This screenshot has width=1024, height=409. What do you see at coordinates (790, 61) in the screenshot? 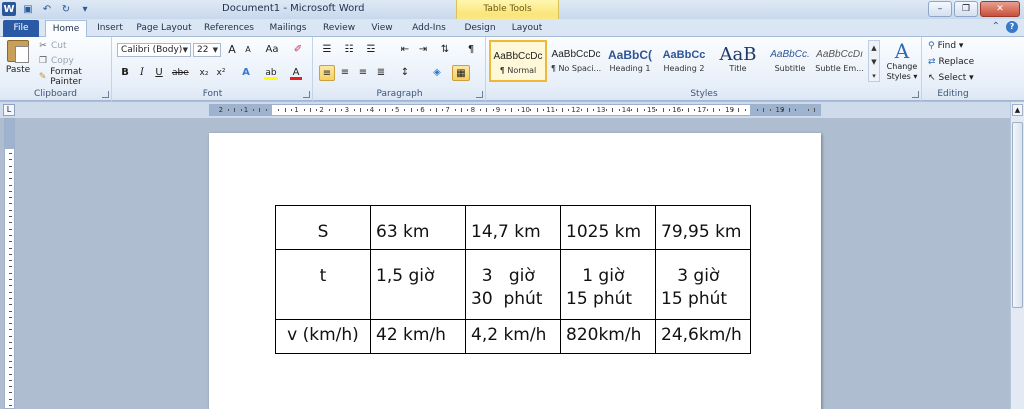
I see `style-subtitle: AaBbCc. Subtitle` at bounding box center [790, 61].